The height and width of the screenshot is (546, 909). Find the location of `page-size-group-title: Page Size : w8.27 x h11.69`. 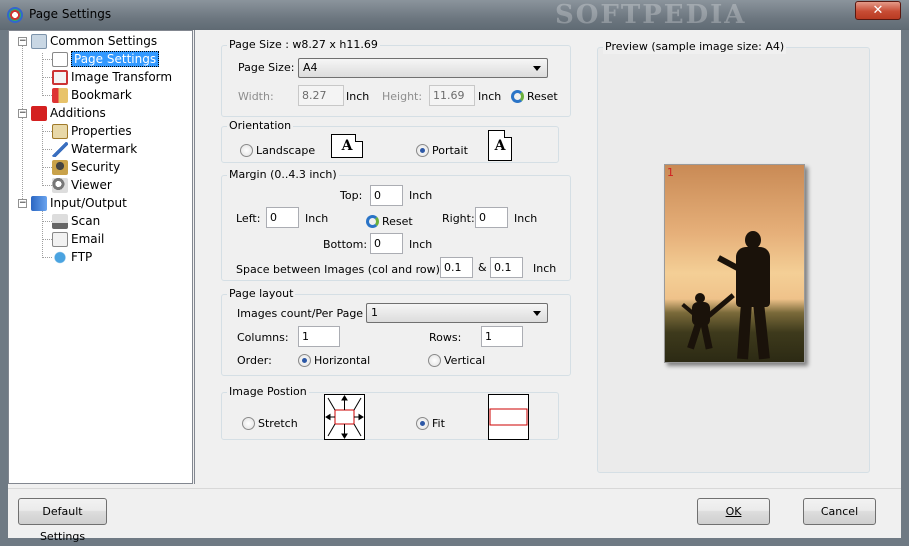

page-size-group-title: Page Size : w8.27 x h11.69 is located at coordinates (303, 45).